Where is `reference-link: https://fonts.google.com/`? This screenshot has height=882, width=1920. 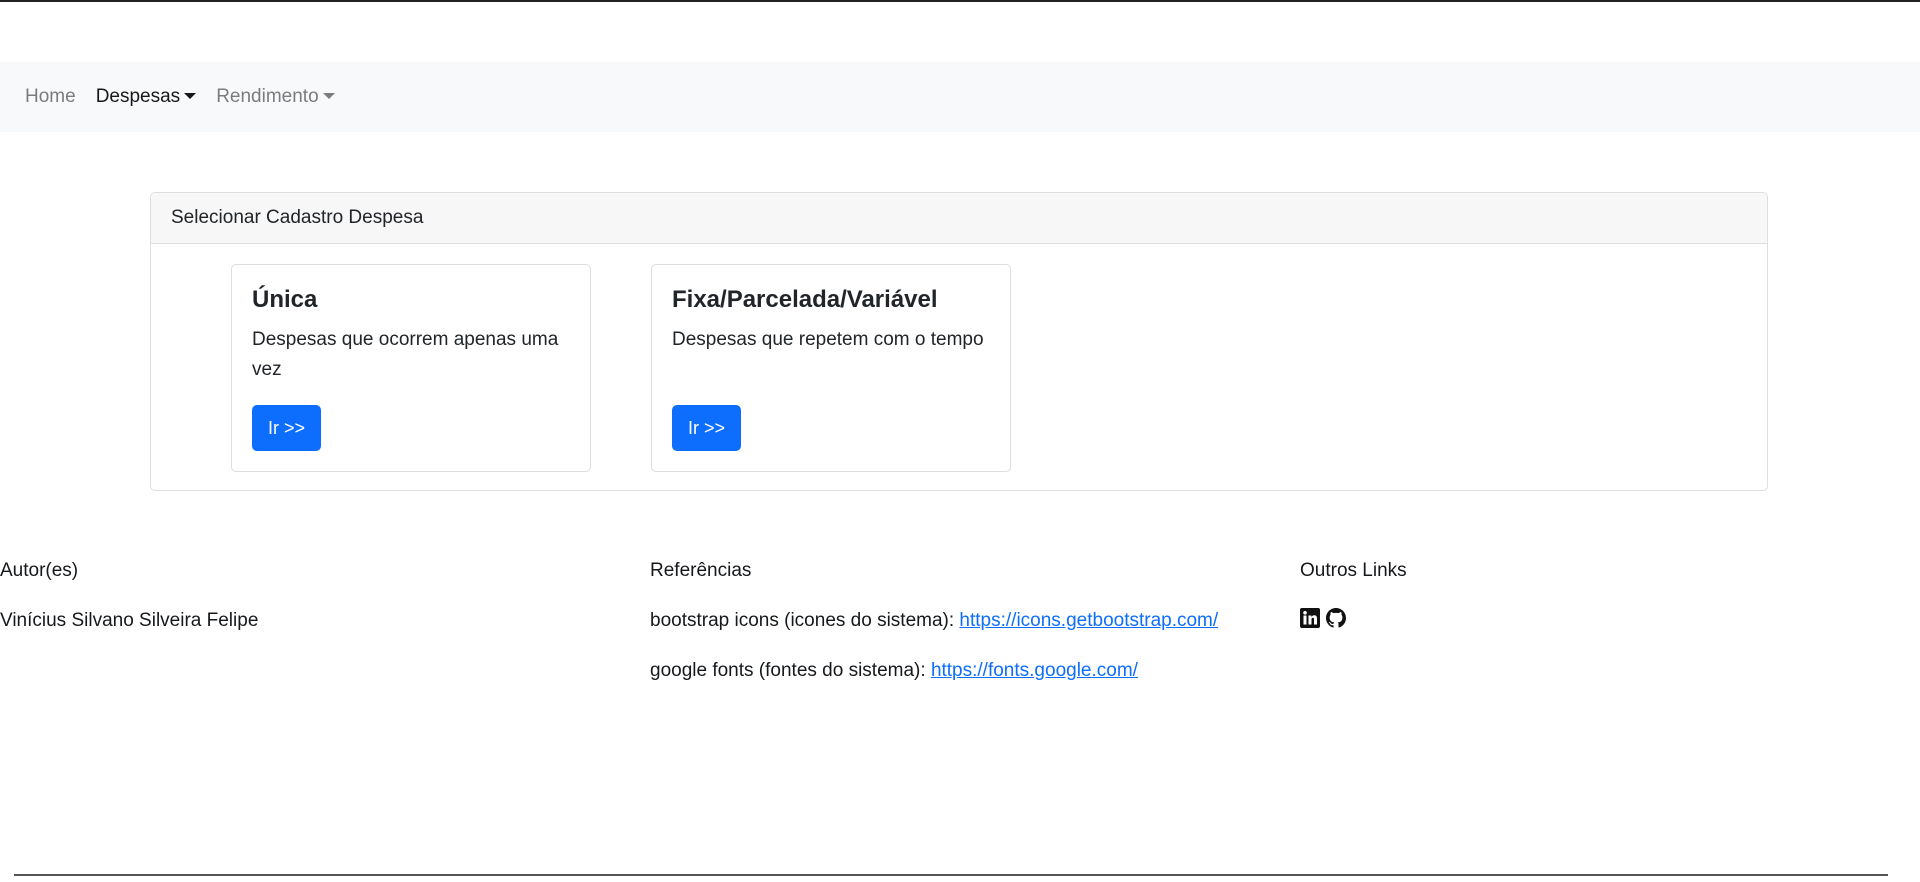
reference-link: https://fonts.google.com/ is located at coordinates (1034, 670).